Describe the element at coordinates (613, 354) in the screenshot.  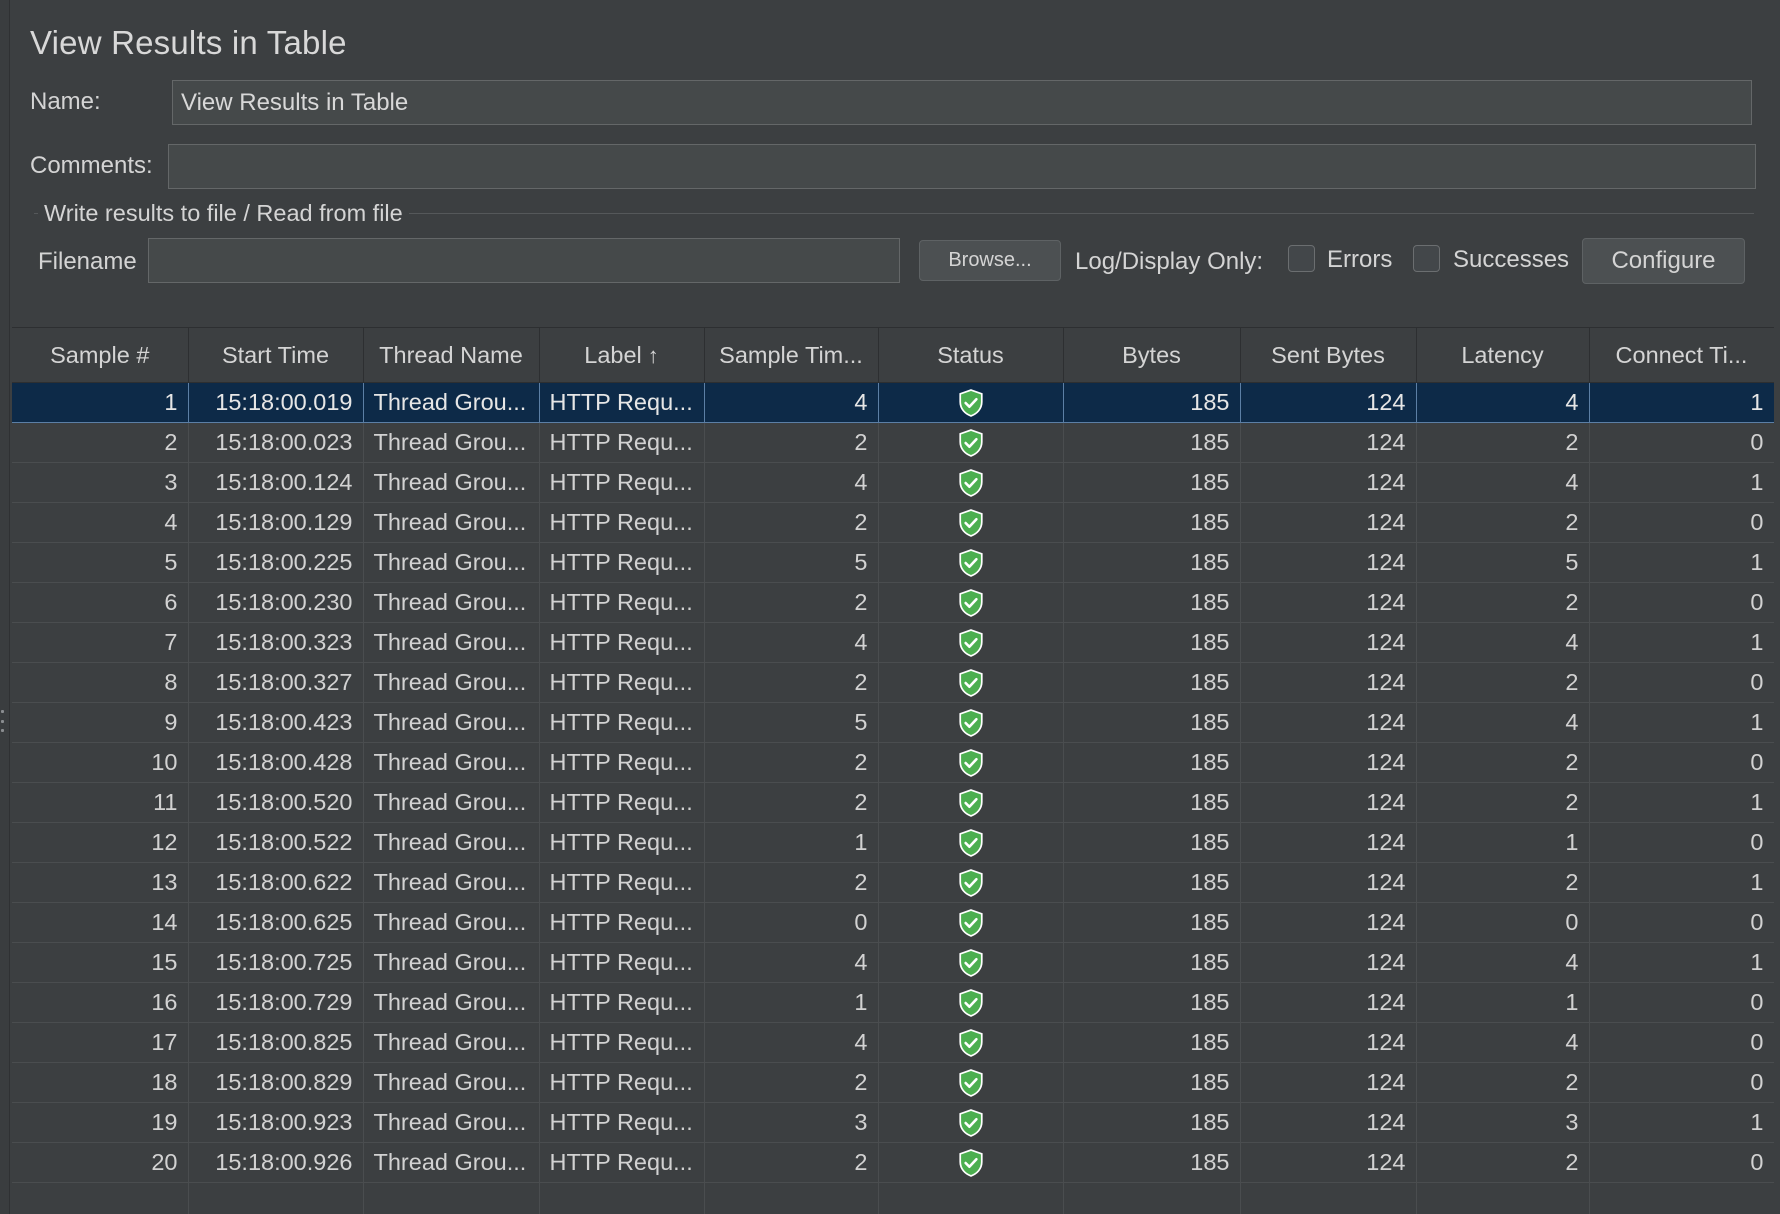
I see `column-header-label-text: Label` at that location.